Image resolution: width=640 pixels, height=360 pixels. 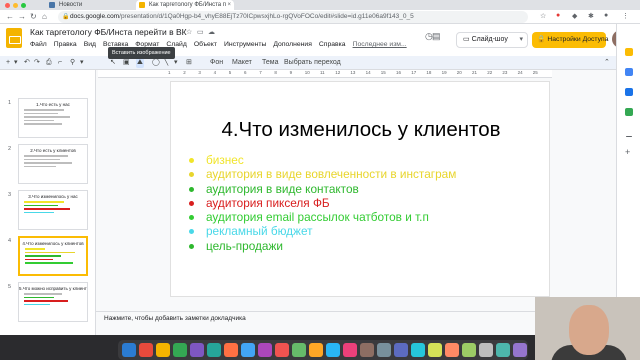 What do you see at coordinates (625, 16) in the screenshot?
I see `more-icon: ⋮` at bounding box center [625, 16].